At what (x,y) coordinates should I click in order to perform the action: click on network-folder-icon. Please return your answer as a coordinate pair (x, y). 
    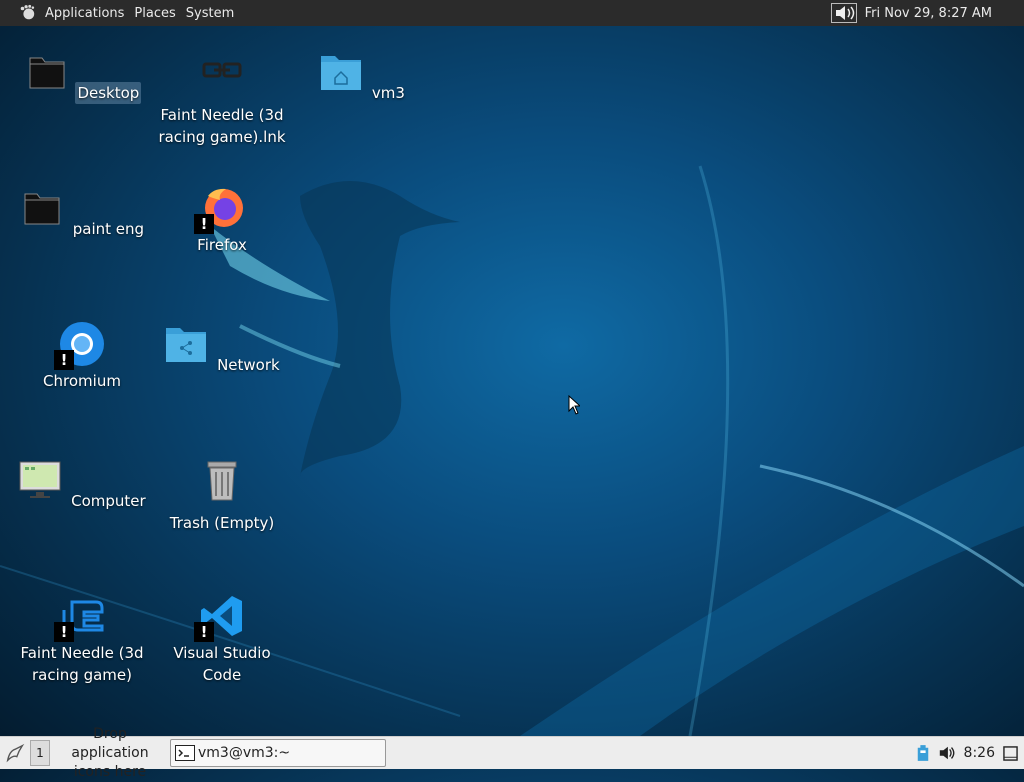
    Looking at the image, I should click on (186, 345).